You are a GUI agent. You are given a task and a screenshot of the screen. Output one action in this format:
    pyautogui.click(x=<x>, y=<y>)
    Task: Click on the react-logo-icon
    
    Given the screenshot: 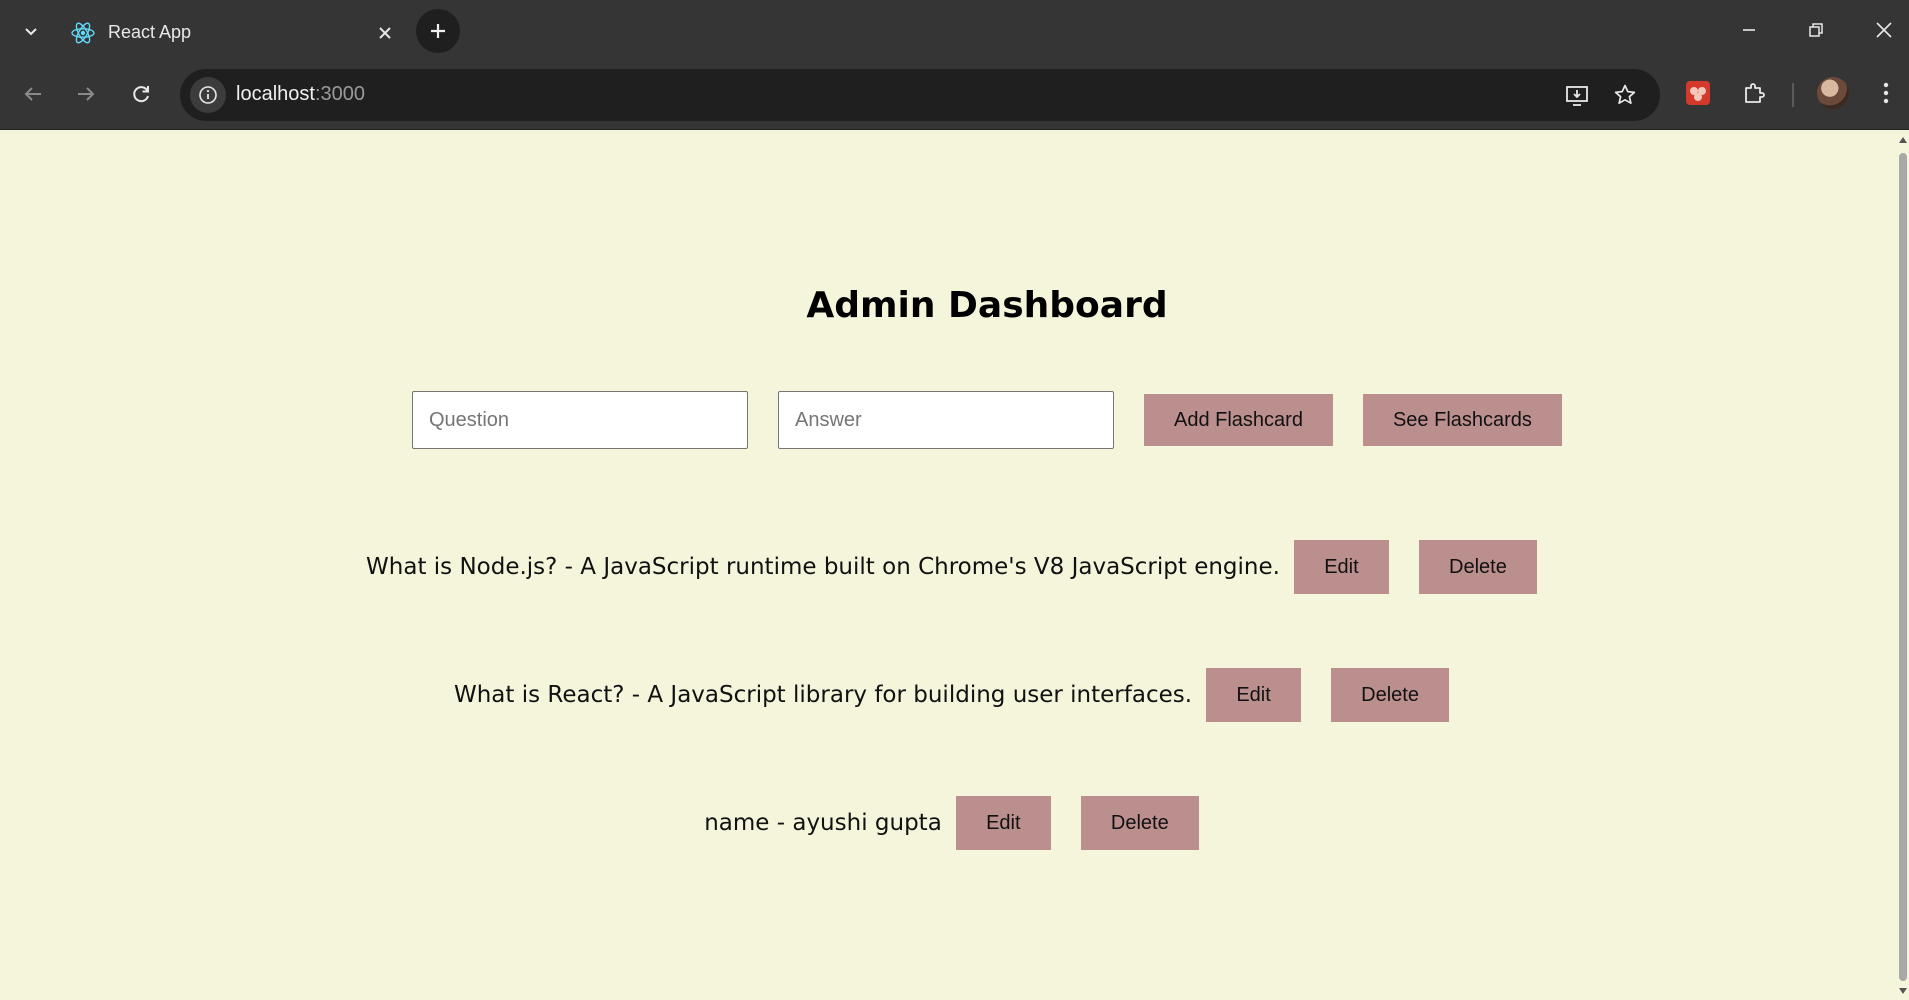 What is the action you would take?
    pyautogui.click(x=83, y=33)
    